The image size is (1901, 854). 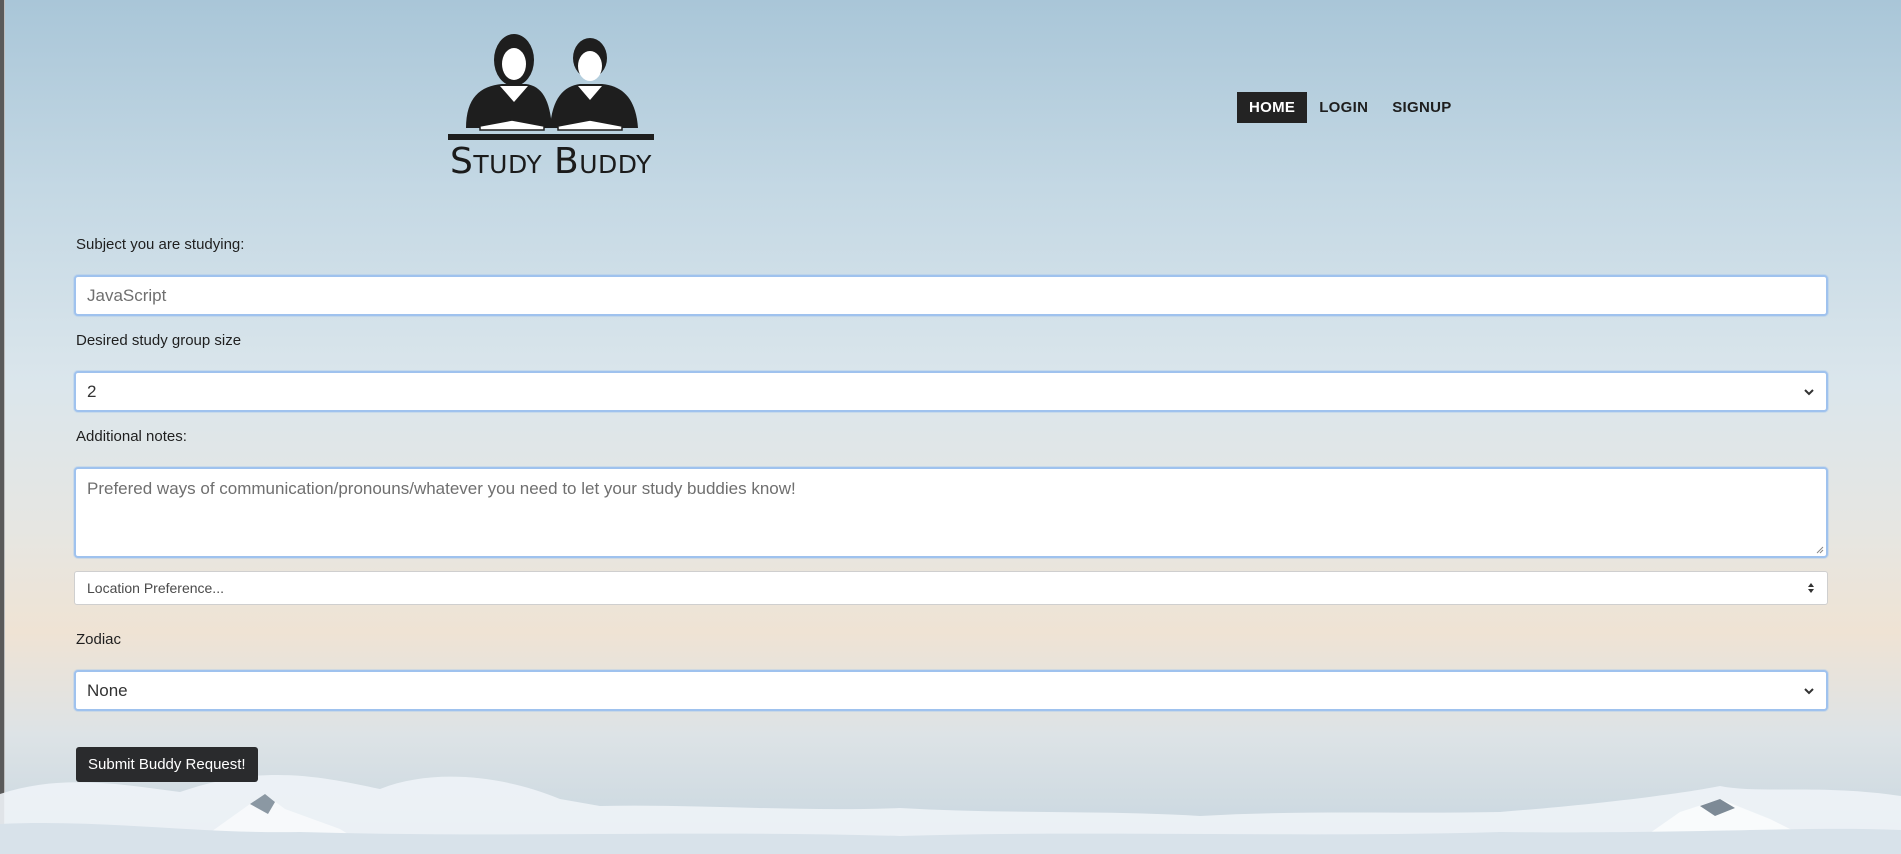 I want to click on subject-input: JavaScript, so click(x=951, y=295).